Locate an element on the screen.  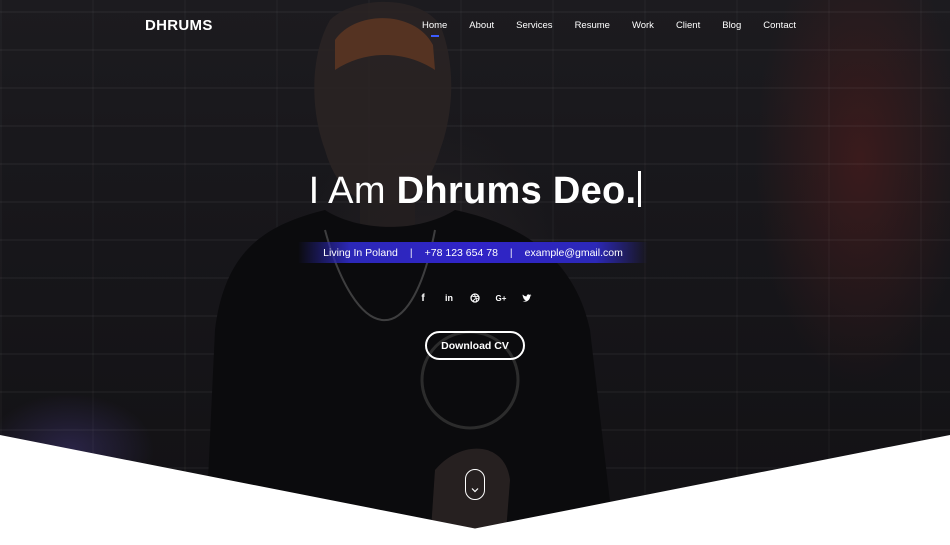
nav-item-contact: Contact is located at coordinates (779, 25).